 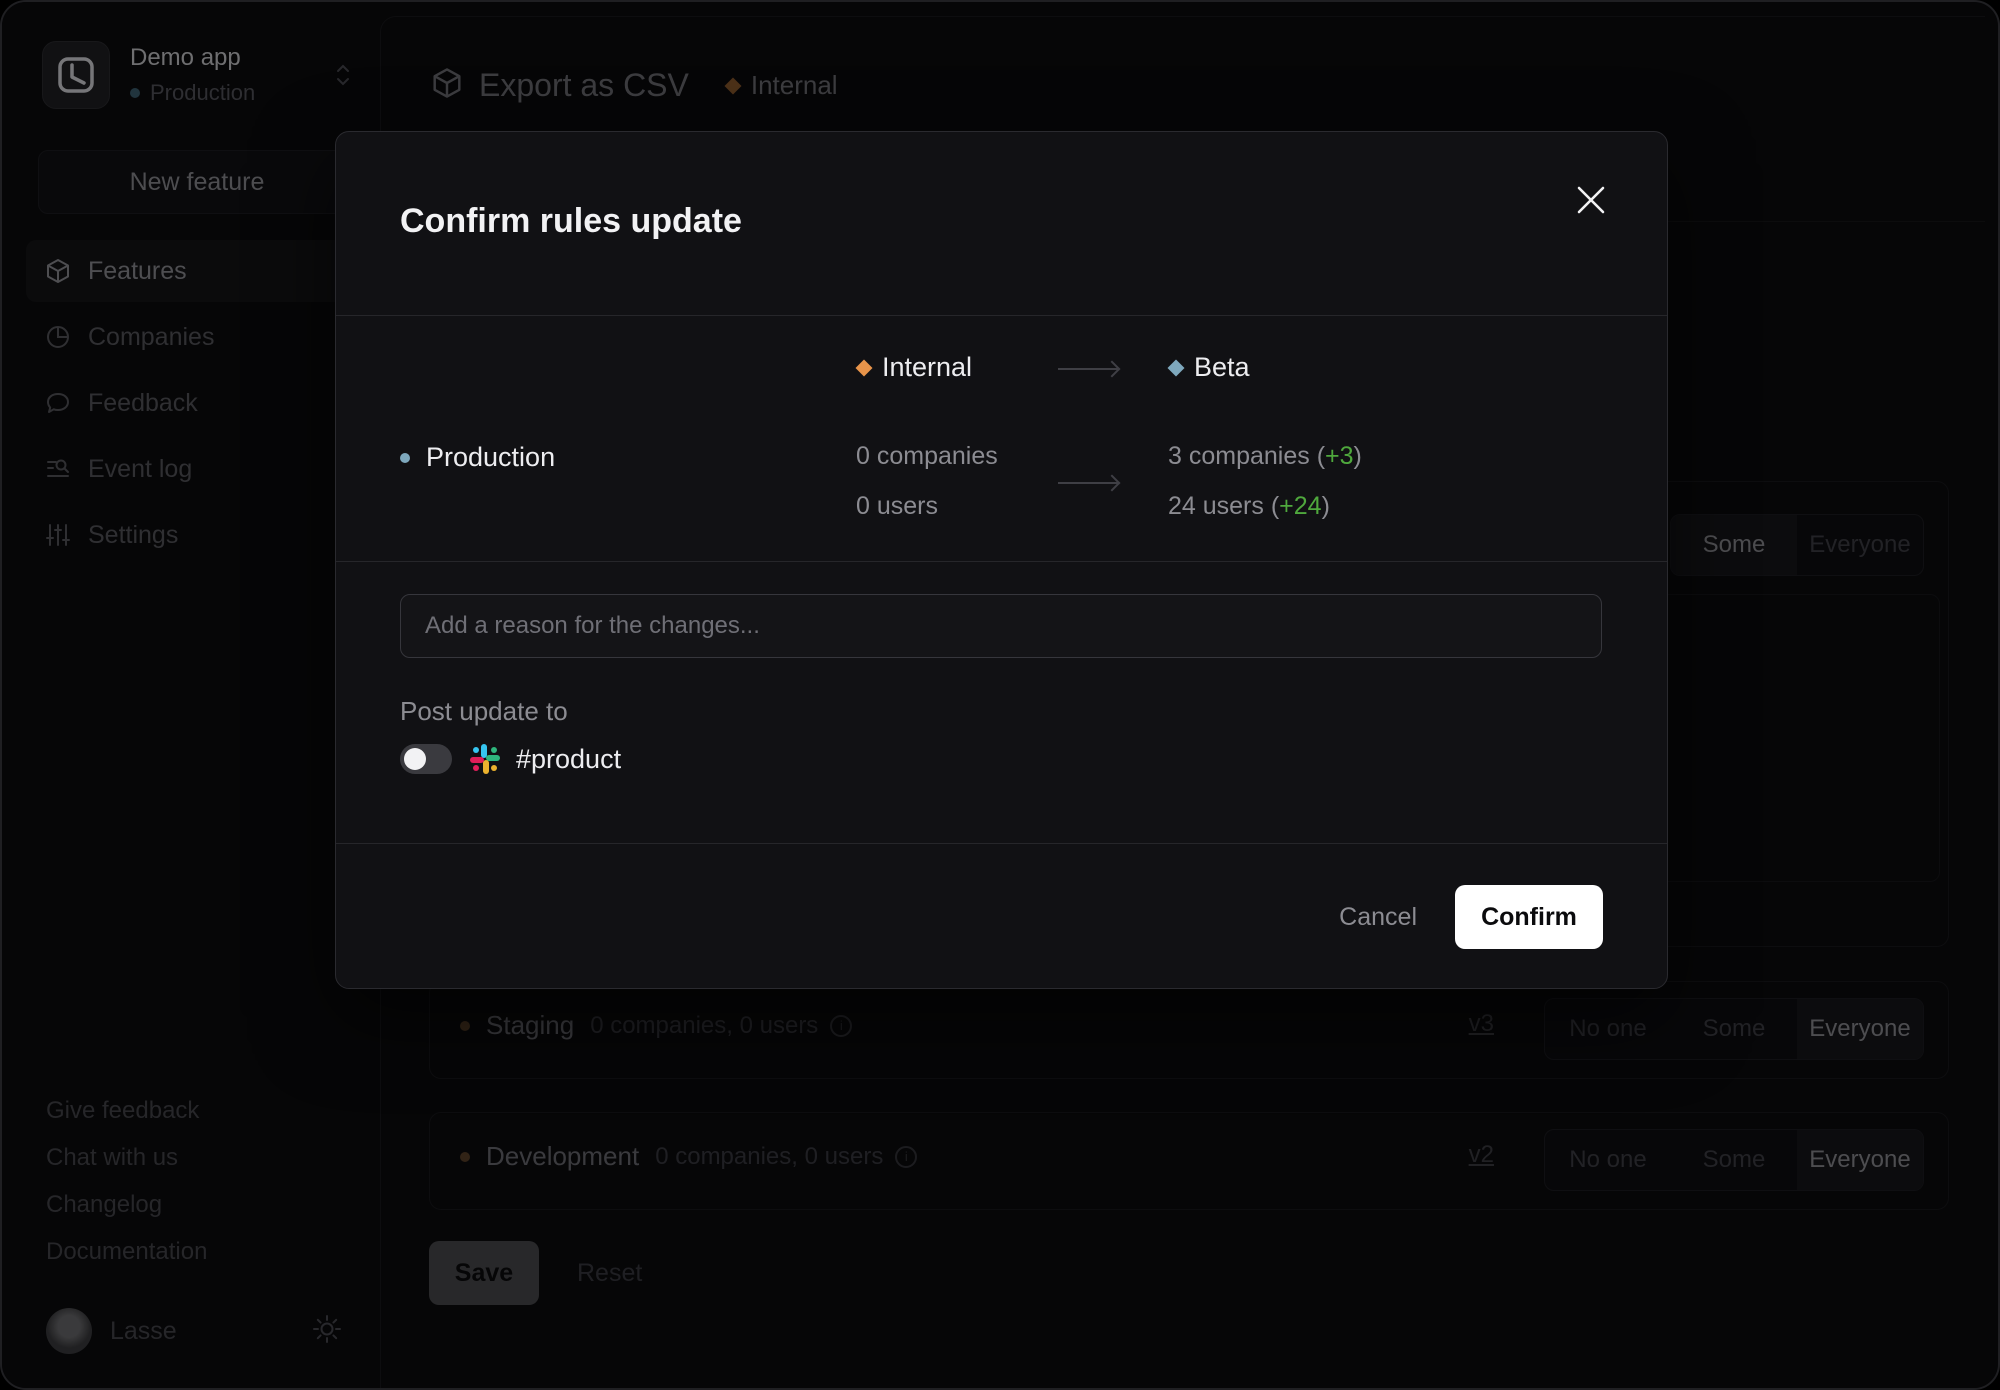 What do you see at coordinates (1239, 456) in the screenshot?
I see `to-companies-count: 3 companies` at bounding box center [1239, 456].